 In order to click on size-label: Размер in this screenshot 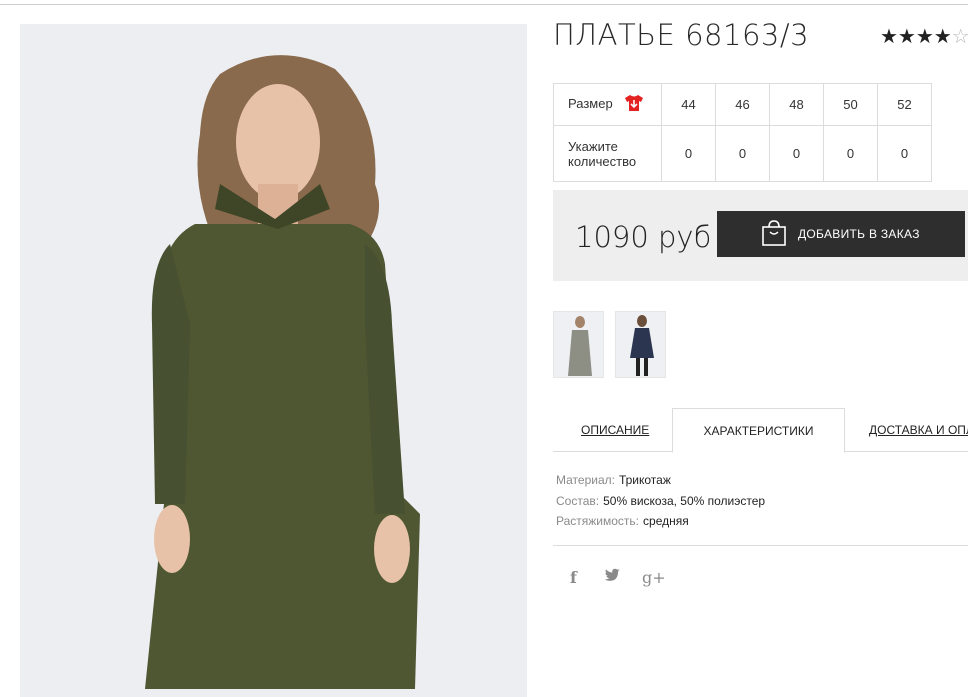, I will do `click(590, 103)`.